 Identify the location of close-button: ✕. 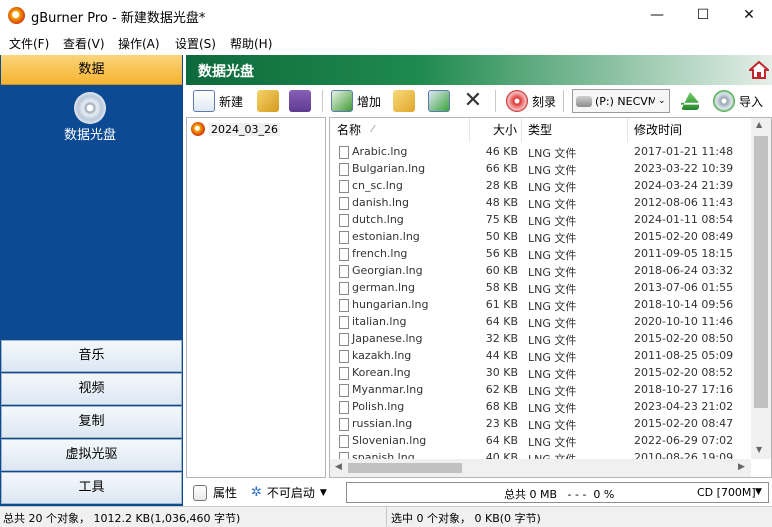
(749, 15).